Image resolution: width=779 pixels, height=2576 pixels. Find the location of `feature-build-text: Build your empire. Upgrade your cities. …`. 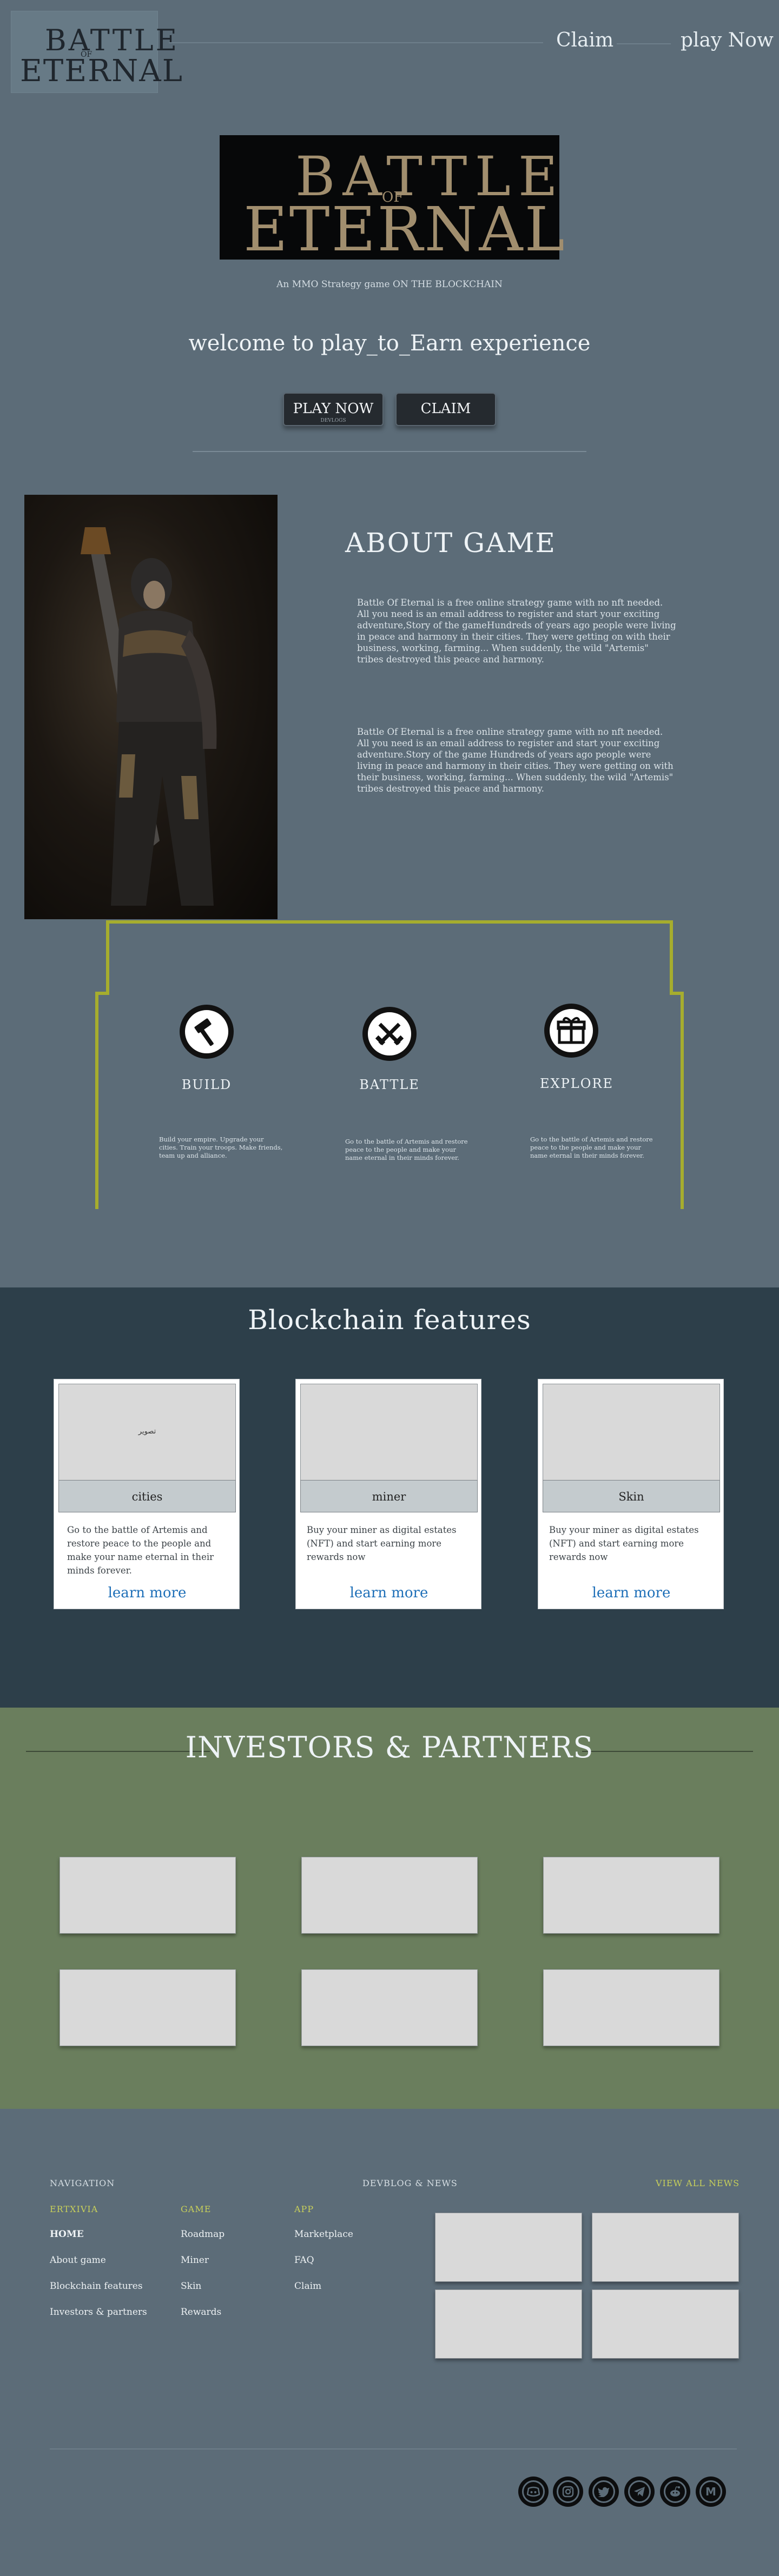

feature-build-text: Build your empire. Upgrade your cities. … is located at coordinates (221, 1147).